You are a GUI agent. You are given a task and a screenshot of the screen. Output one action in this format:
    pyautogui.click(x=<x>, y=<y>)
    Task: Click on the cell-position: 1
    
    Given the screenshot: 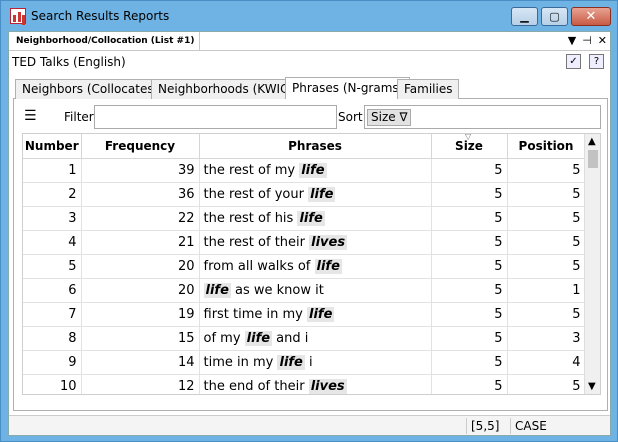 What is the action you would take?
    pyautogui.click(x=546, y=290)
    